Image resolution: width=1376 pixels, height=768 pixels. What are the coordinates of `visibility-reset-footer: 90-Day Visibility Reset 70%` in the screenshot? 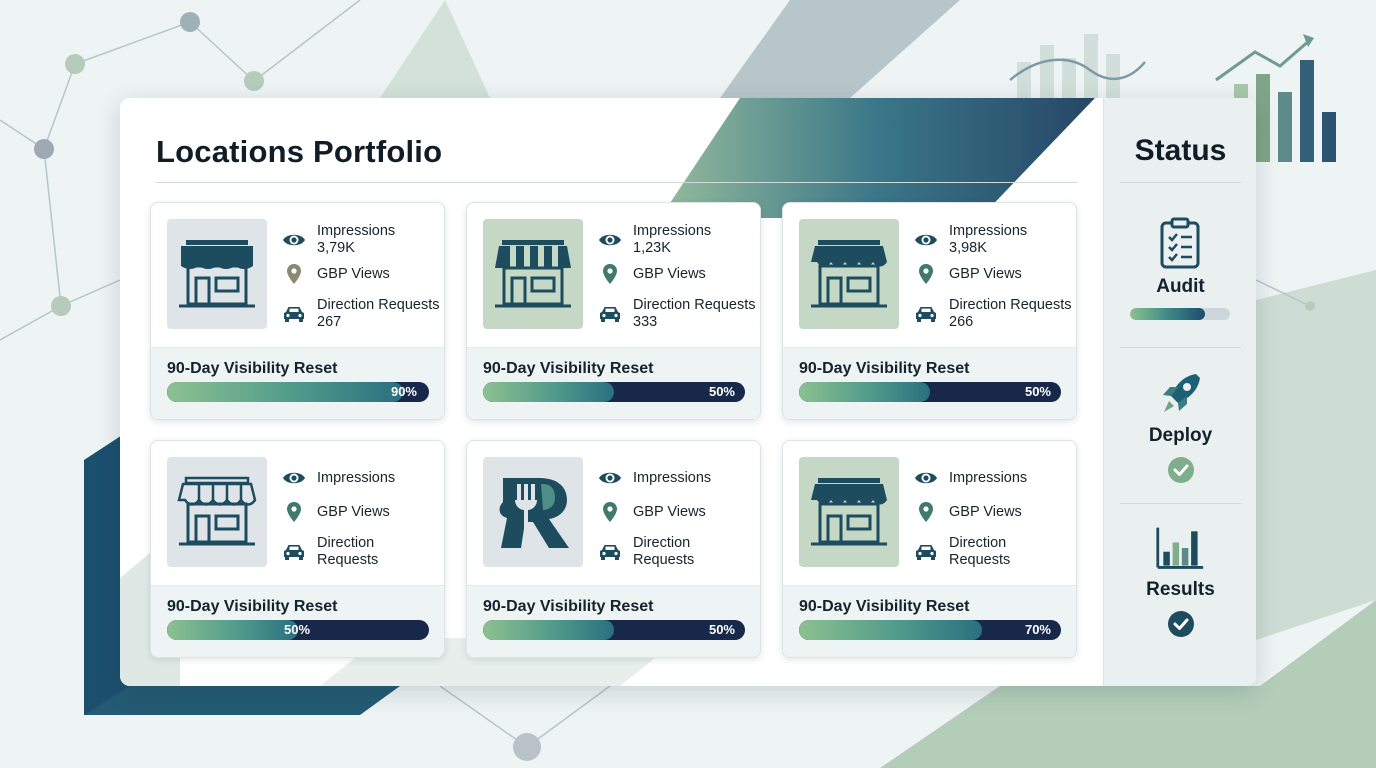 It's located at (929, 621).